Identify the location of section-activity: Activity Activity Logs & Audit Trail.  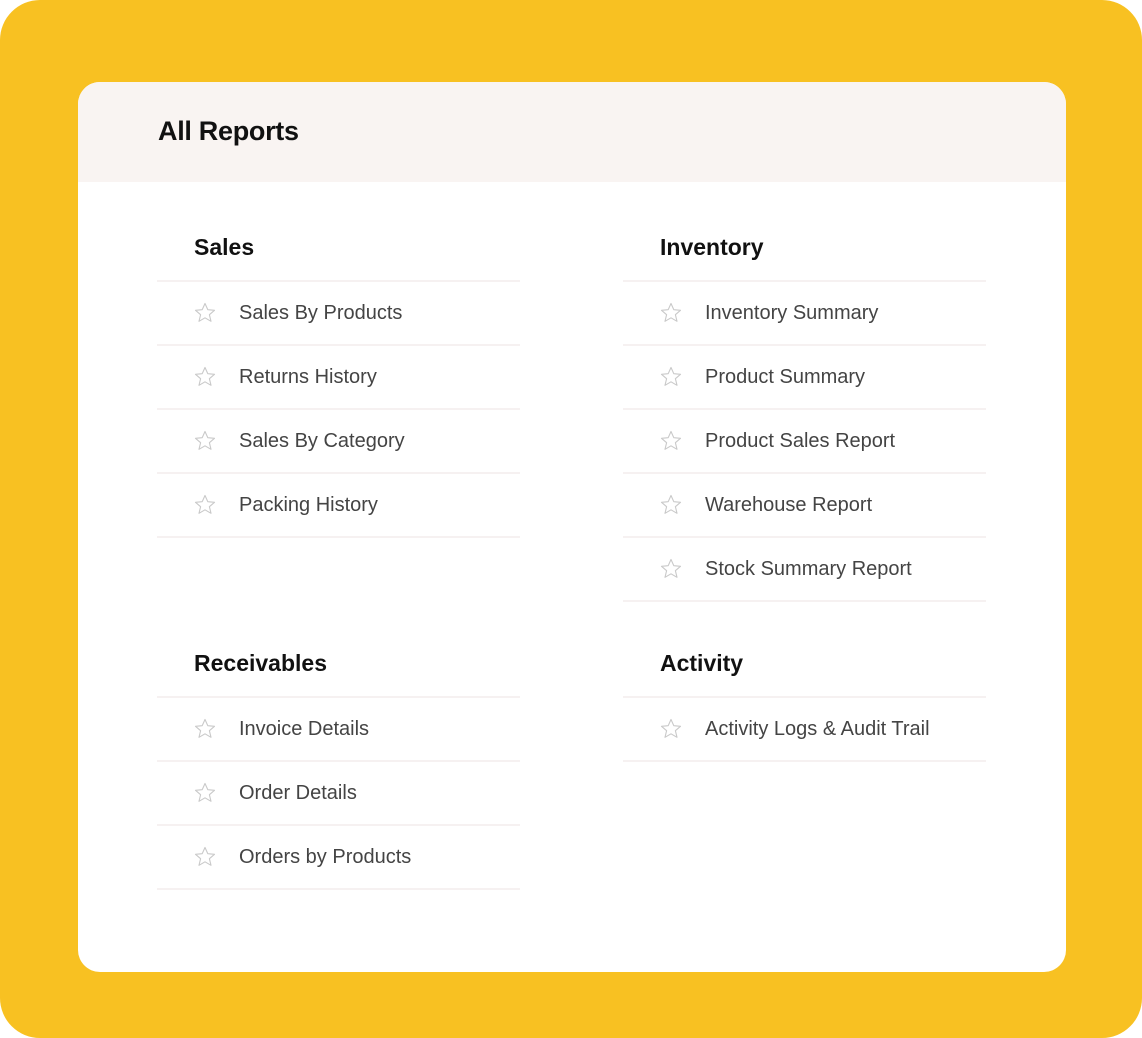
(804, 680).